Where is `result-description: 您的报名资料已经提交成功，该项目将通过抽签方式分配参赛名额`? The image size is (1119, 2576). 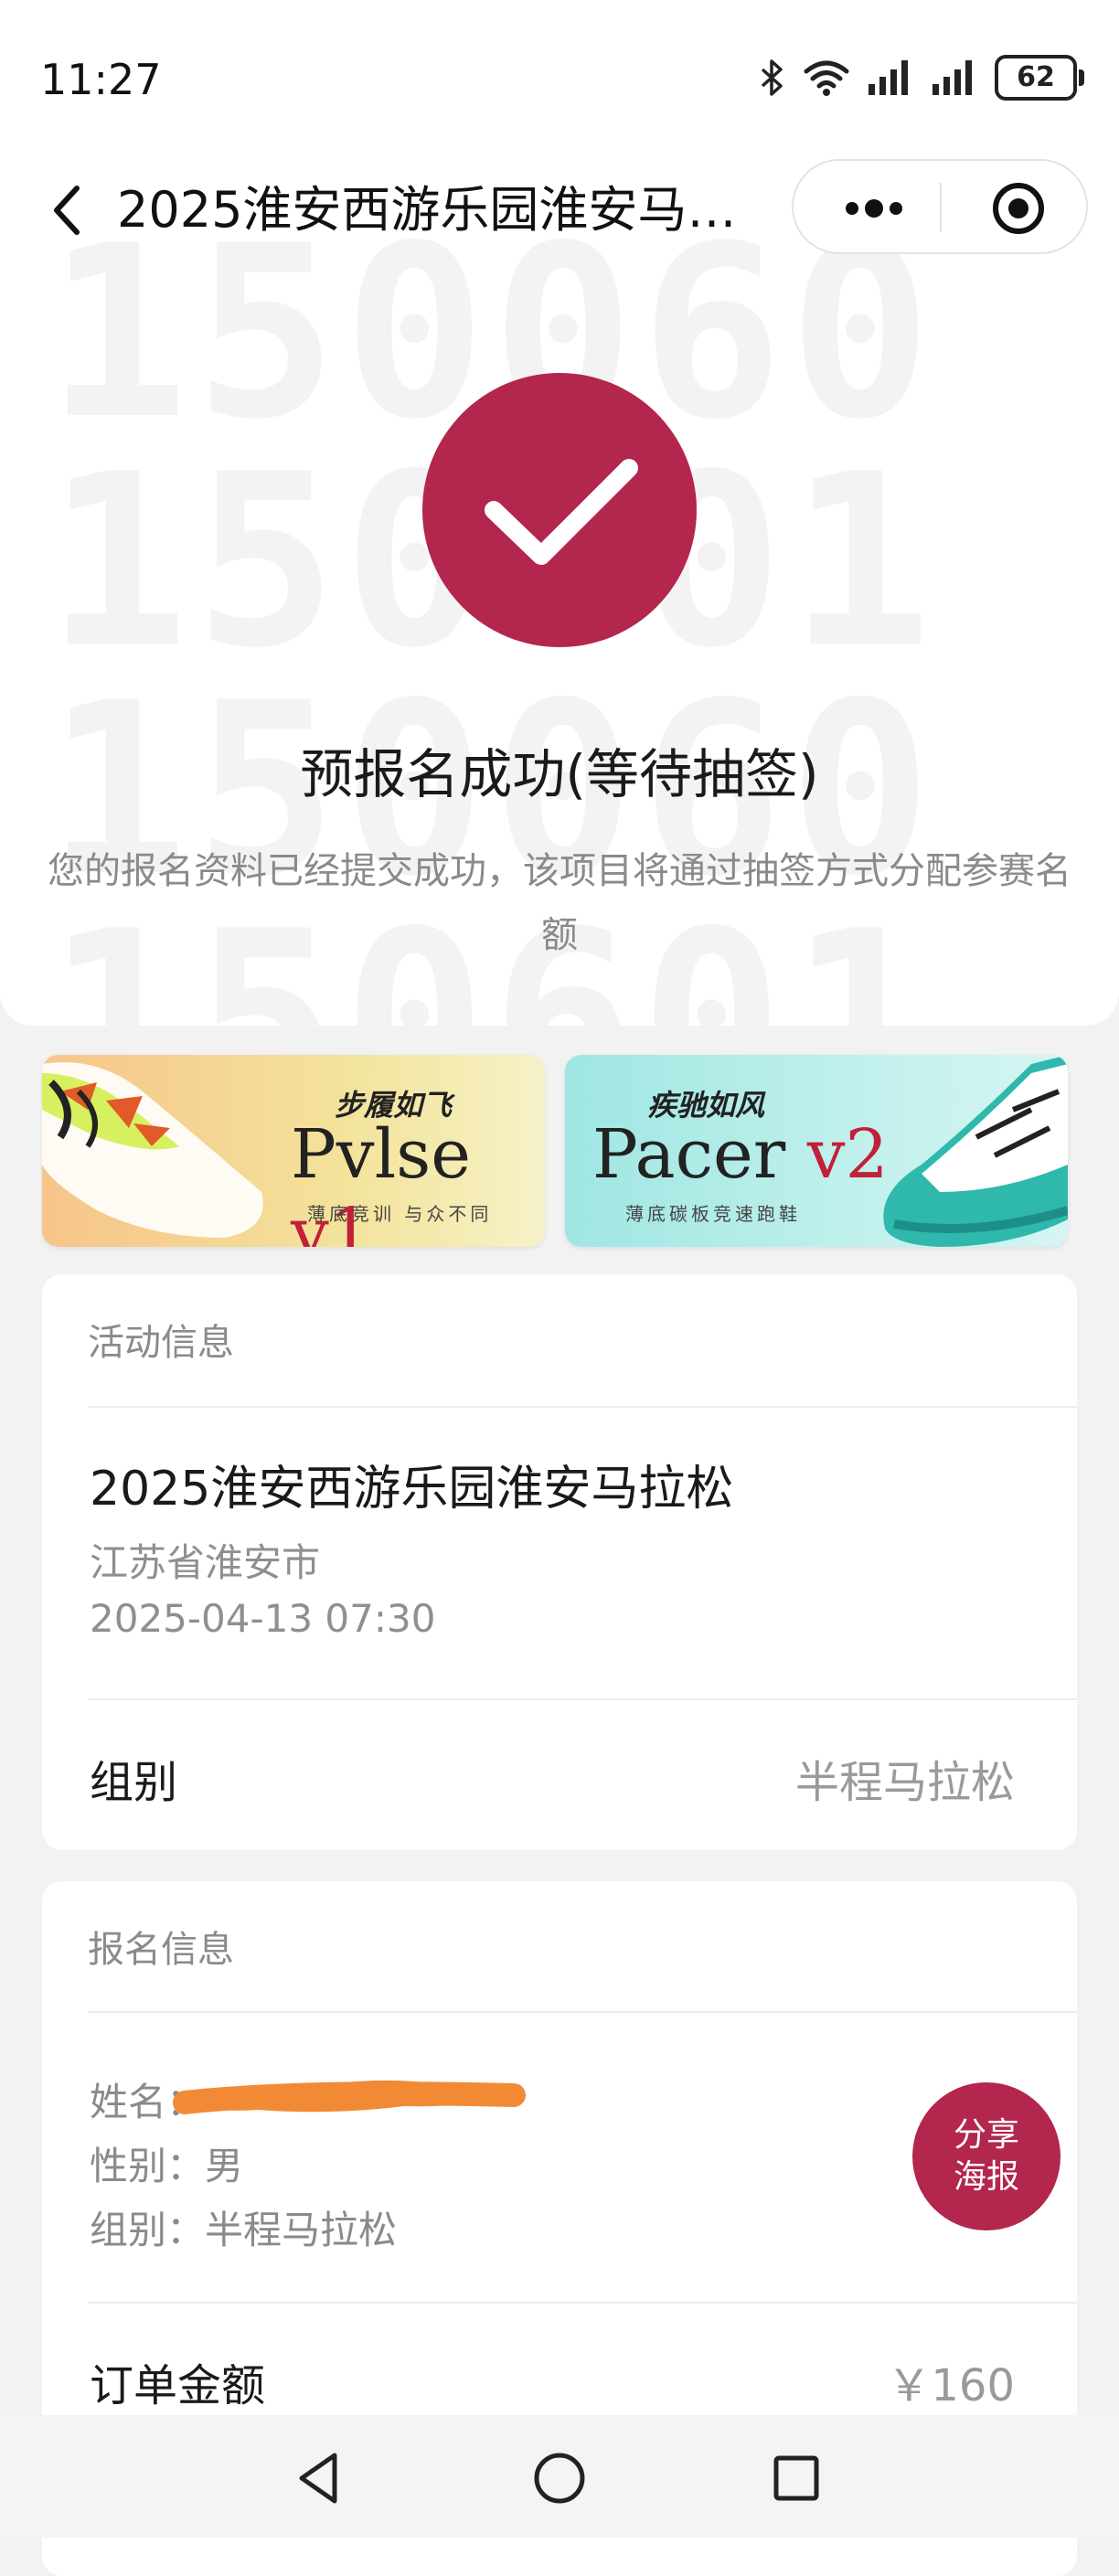
result-description: 您的报名资料已经提交成功，该项目将通过抽签方式分配参赛名额 is located at coordinates (559, 903).